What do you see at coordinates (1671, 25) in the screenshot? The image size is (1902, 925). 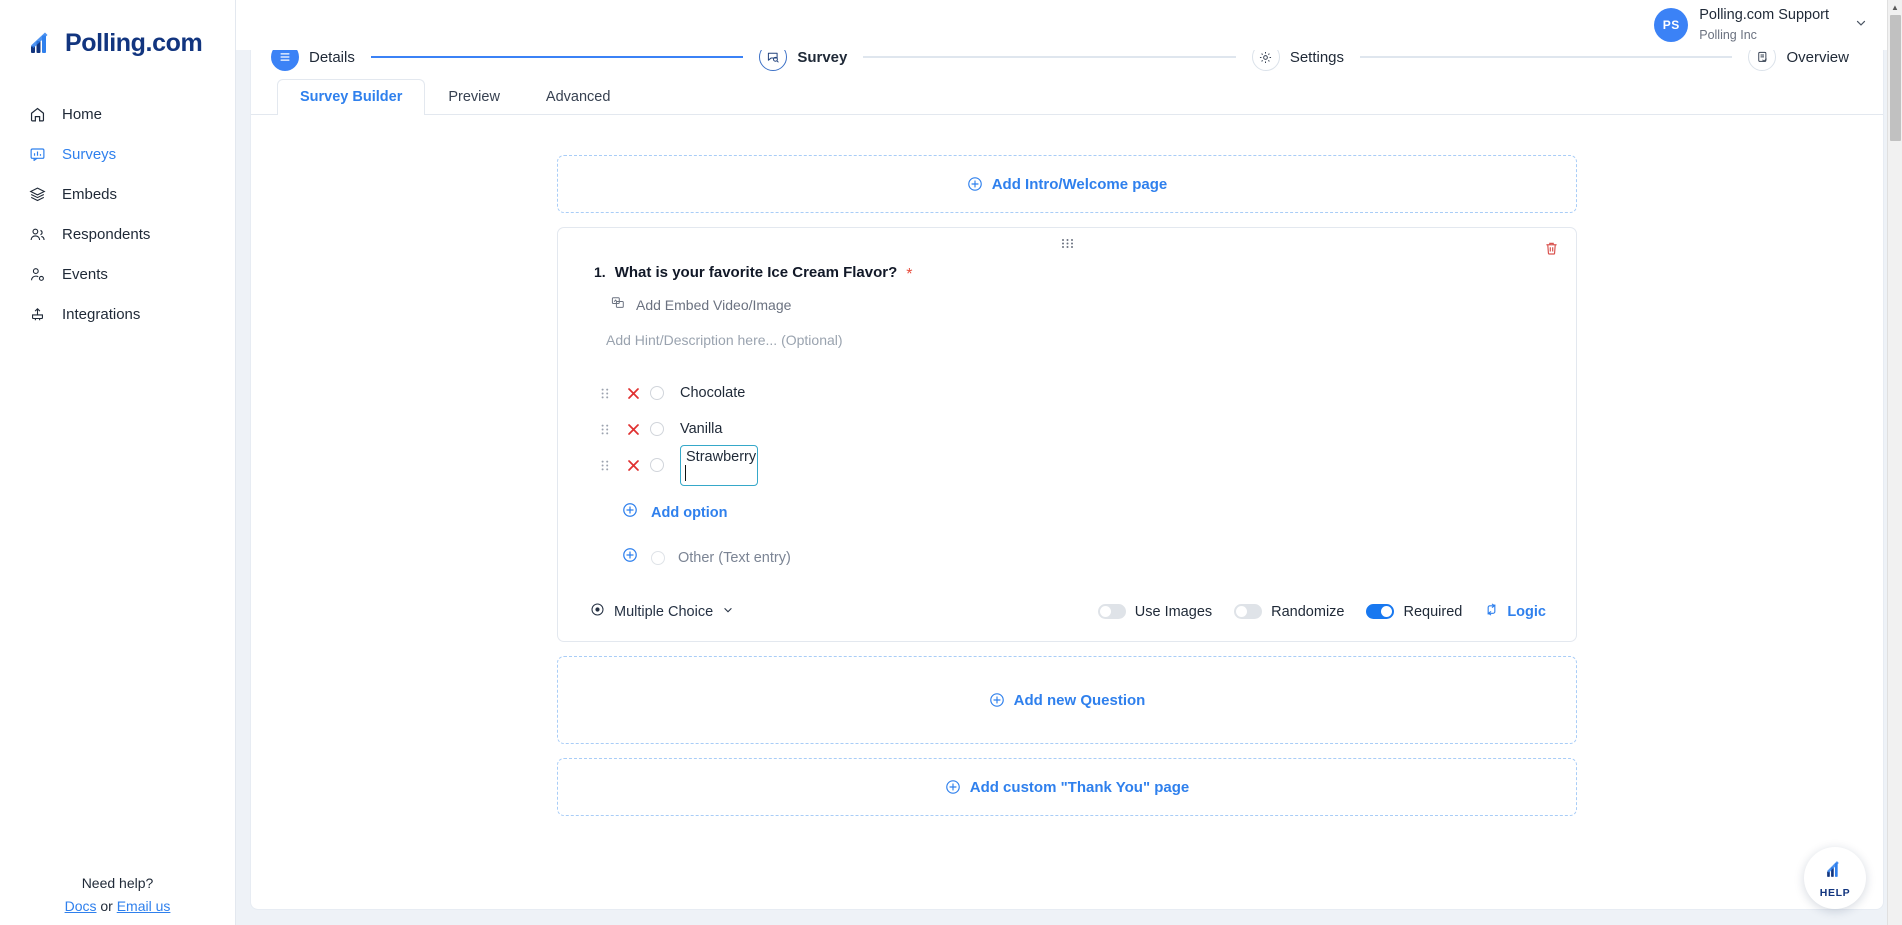 I see `avatar: PS` at bounding box center [1671, 25].